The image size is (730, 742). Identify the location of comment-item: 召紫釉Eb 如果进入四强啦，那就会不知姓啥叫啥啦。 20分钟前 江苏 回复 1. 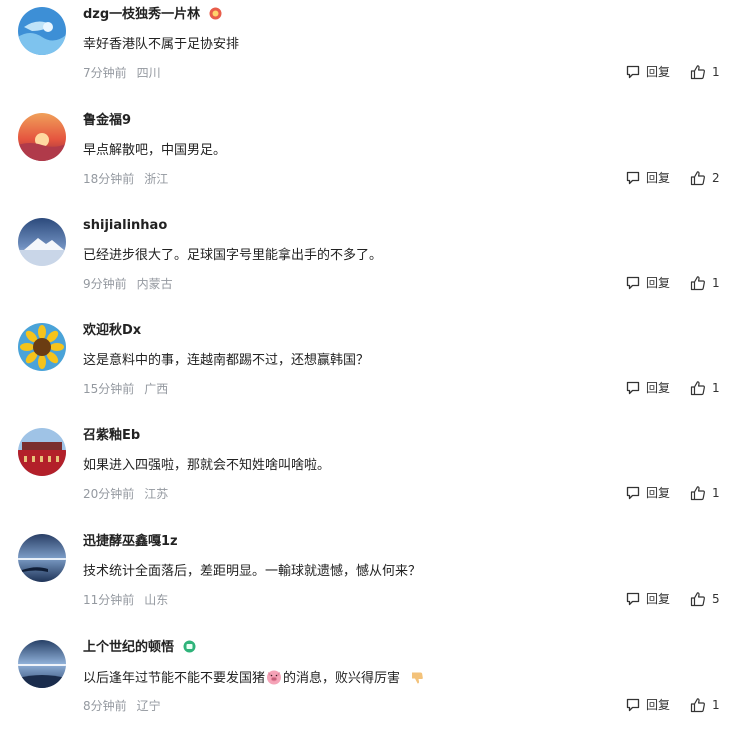
(365, 477).